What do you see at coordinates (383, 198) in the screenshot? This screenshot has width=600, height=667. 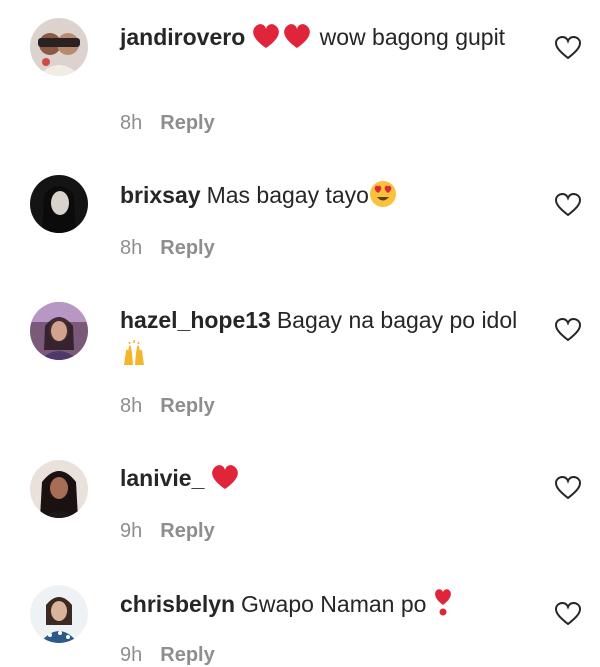 I see `heart-eyes-emoji` at bounding box center [383, 198].